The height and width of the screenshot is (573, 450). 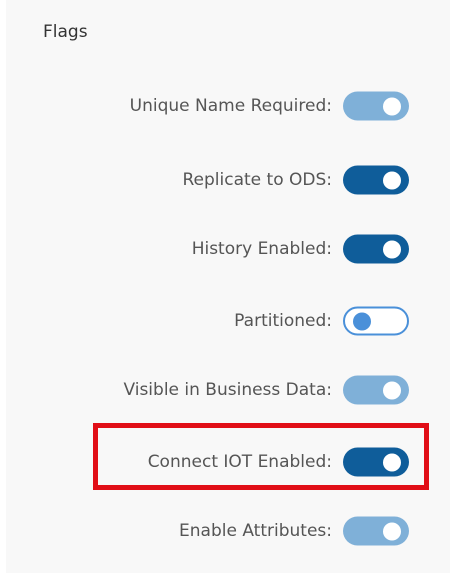 I want to click on flag-label: Partitioned:, so click(x=283, y=321).